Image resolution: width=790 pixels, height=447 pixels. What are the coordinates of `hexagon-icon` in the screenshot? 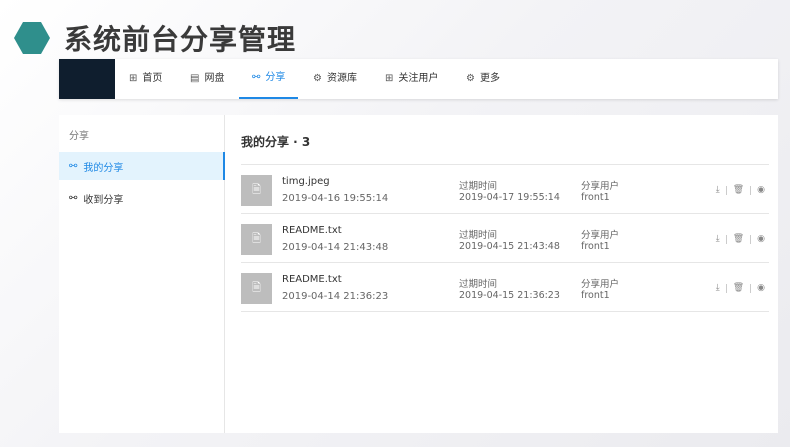 It's located at (32, 38).